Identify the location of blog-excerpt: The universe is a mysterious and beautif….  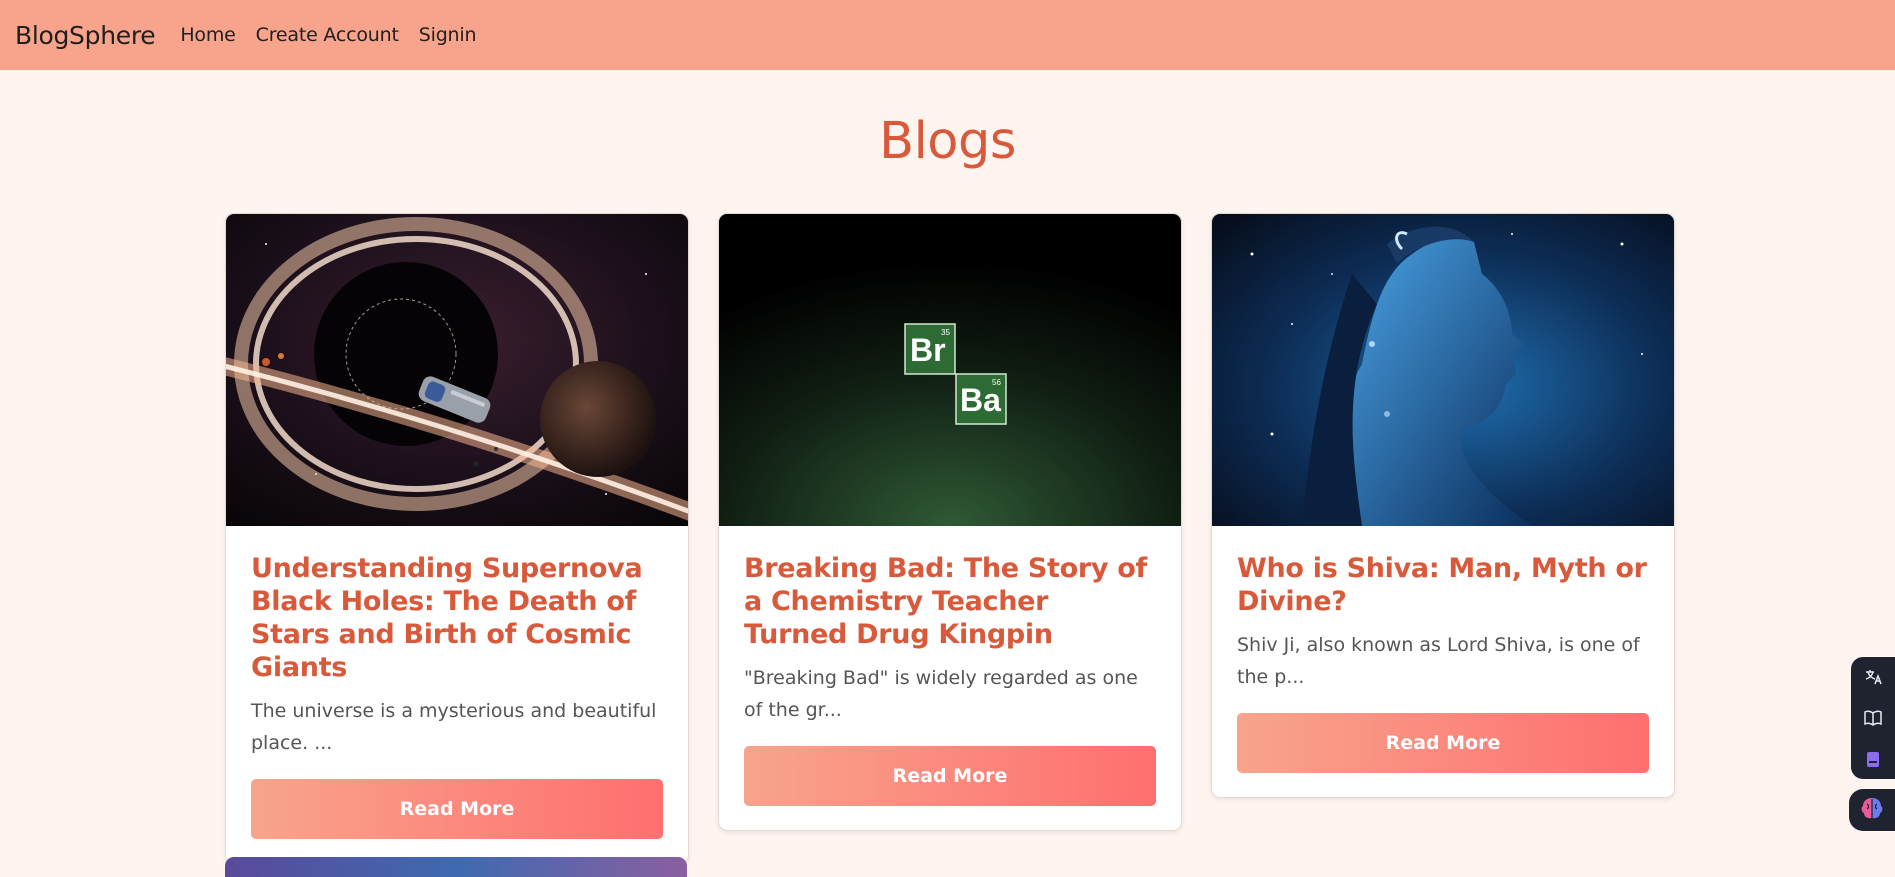
(454, 727).